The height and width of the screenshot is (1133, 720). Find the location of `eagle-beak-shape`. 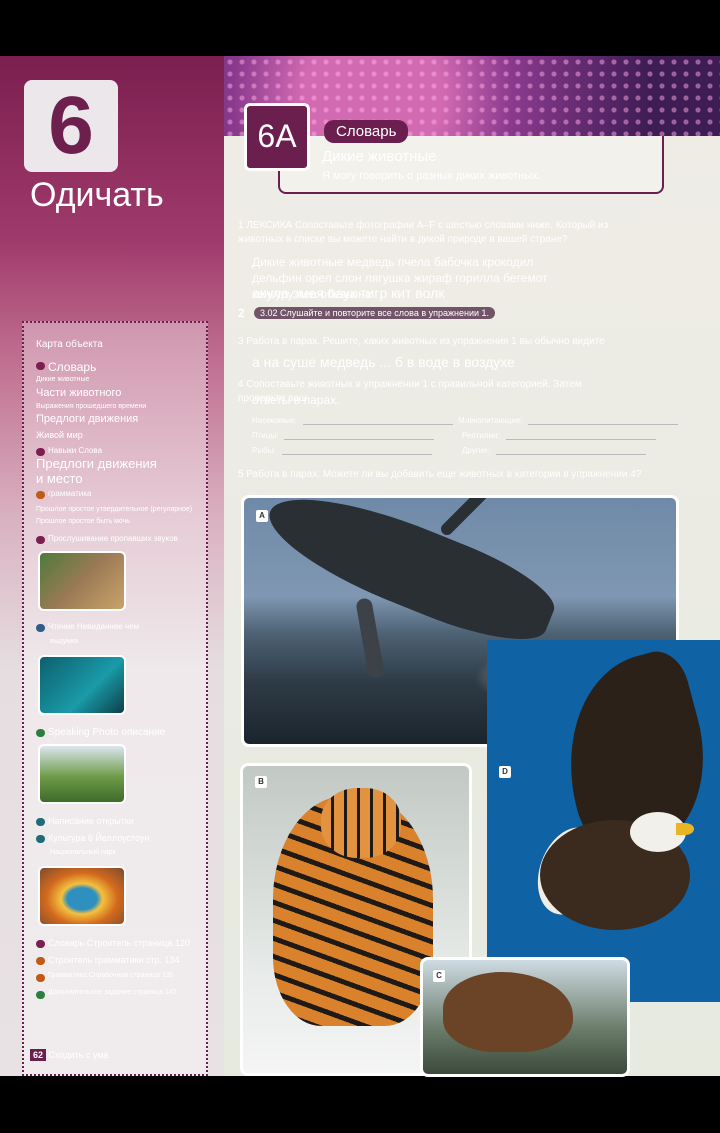

eagle-beak-shape is located at coordinates (685, 829).